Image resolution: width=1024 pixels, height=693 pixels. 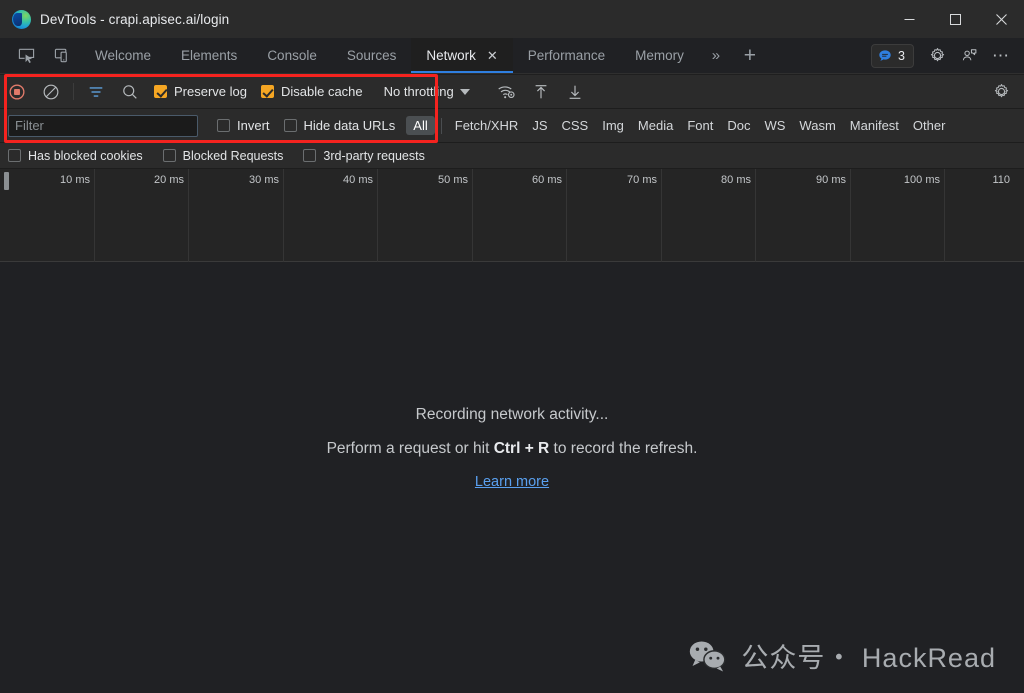 What do you see at coordinates (1001, 92) in the screenshot?
I see `network-settings-gear-icon` at bounding box center [1001, 92].